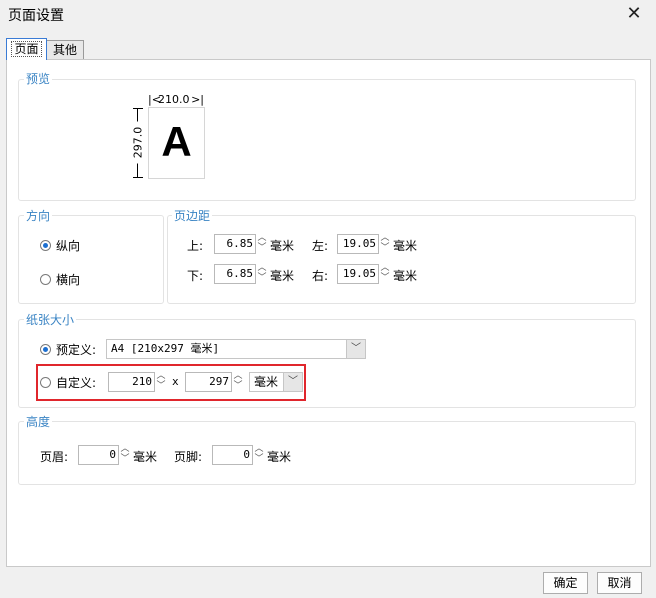 The height and width of the screenshot is (598, 656). Describe the element at coordinates (358, 274) in the screenshot. I see `margin-right-input: 19.05` at that location.